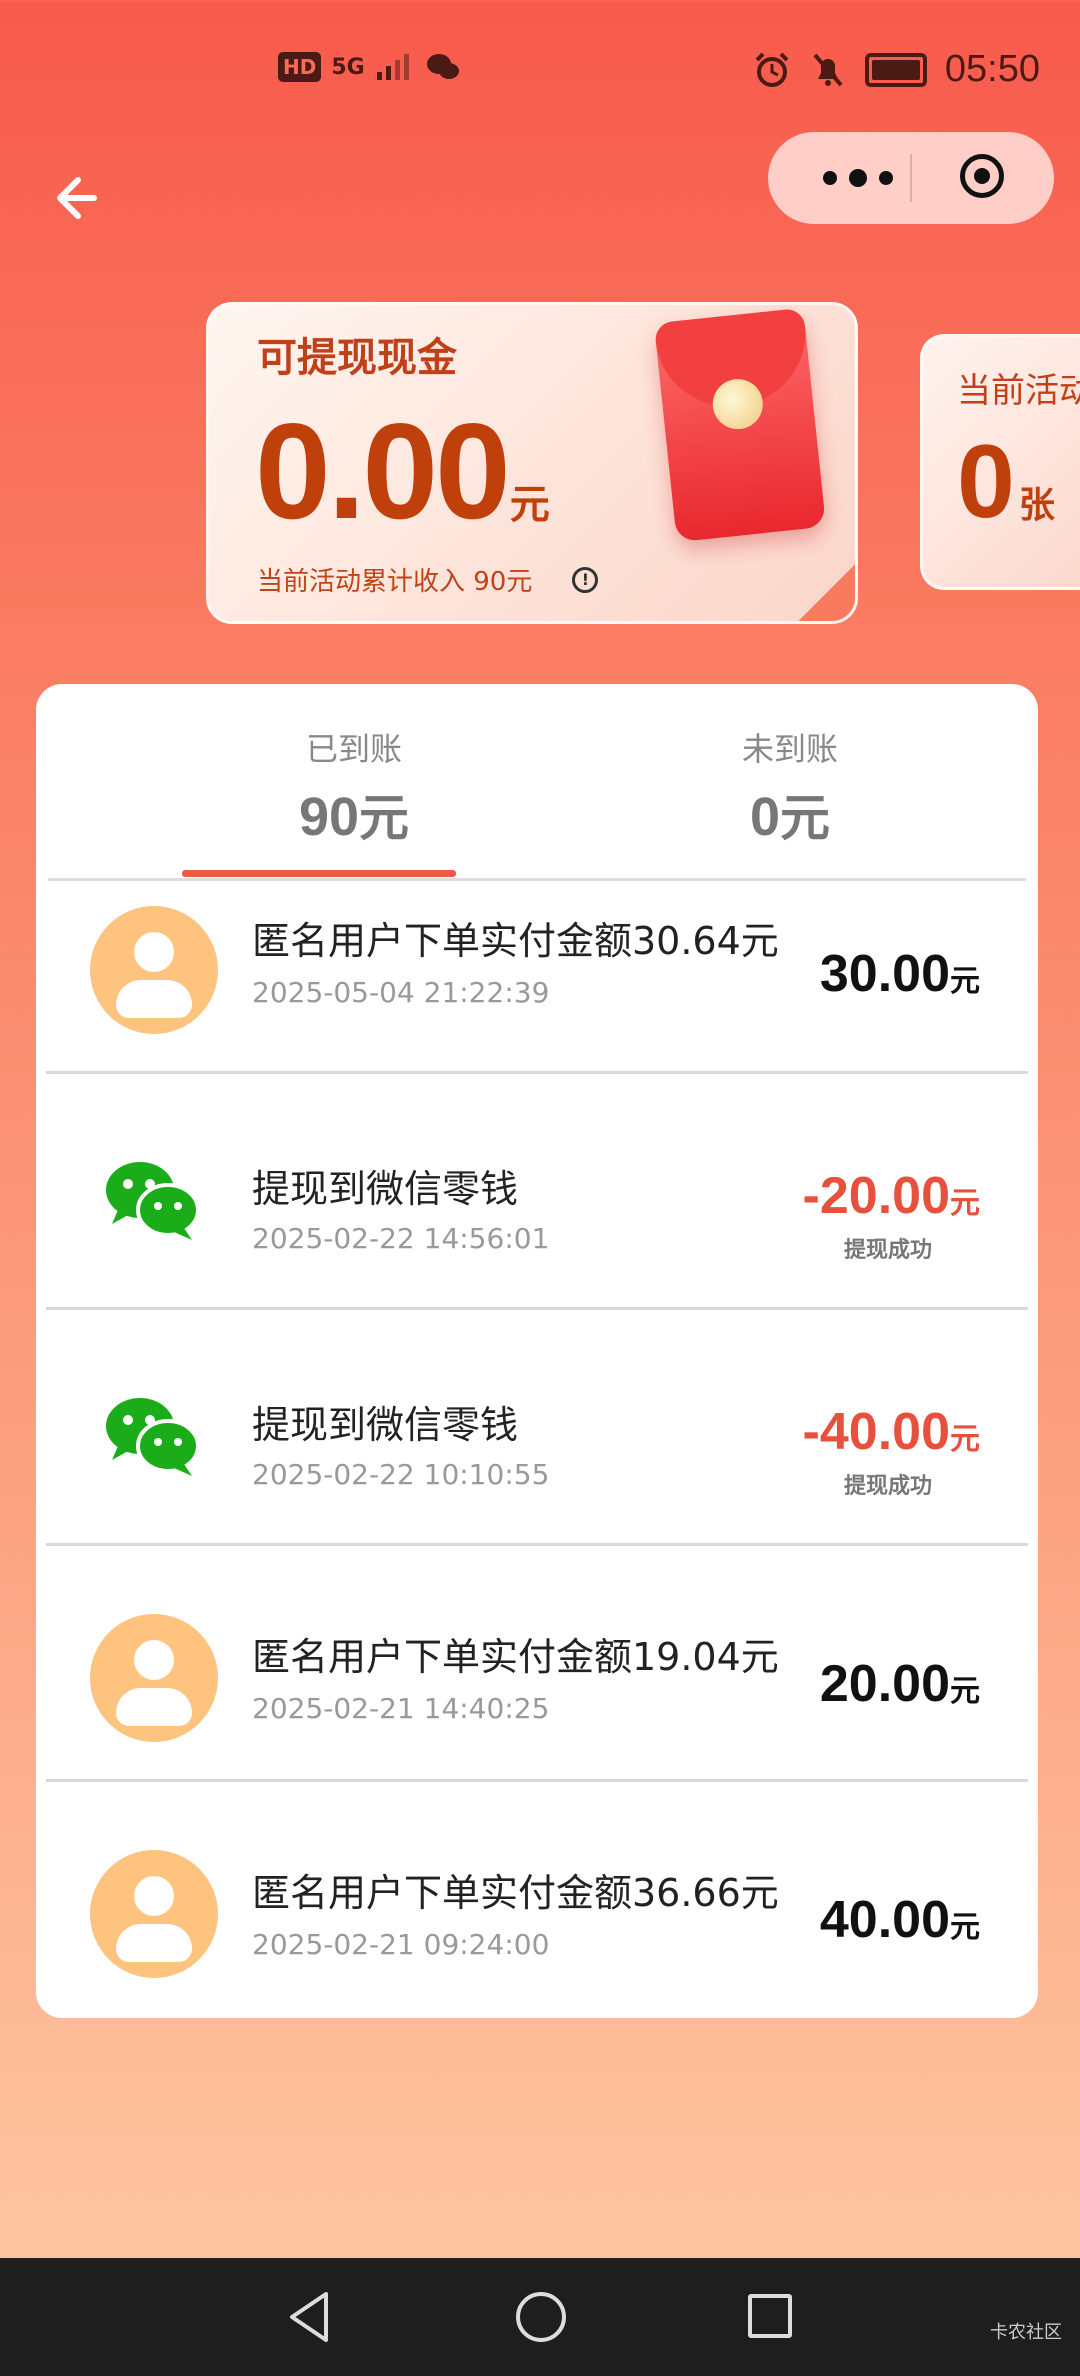 This screenshot has height=2376, width=1080. Describe the element at coordinates (585, 579) in the screenshot. I see `info-icon: !` at that location.